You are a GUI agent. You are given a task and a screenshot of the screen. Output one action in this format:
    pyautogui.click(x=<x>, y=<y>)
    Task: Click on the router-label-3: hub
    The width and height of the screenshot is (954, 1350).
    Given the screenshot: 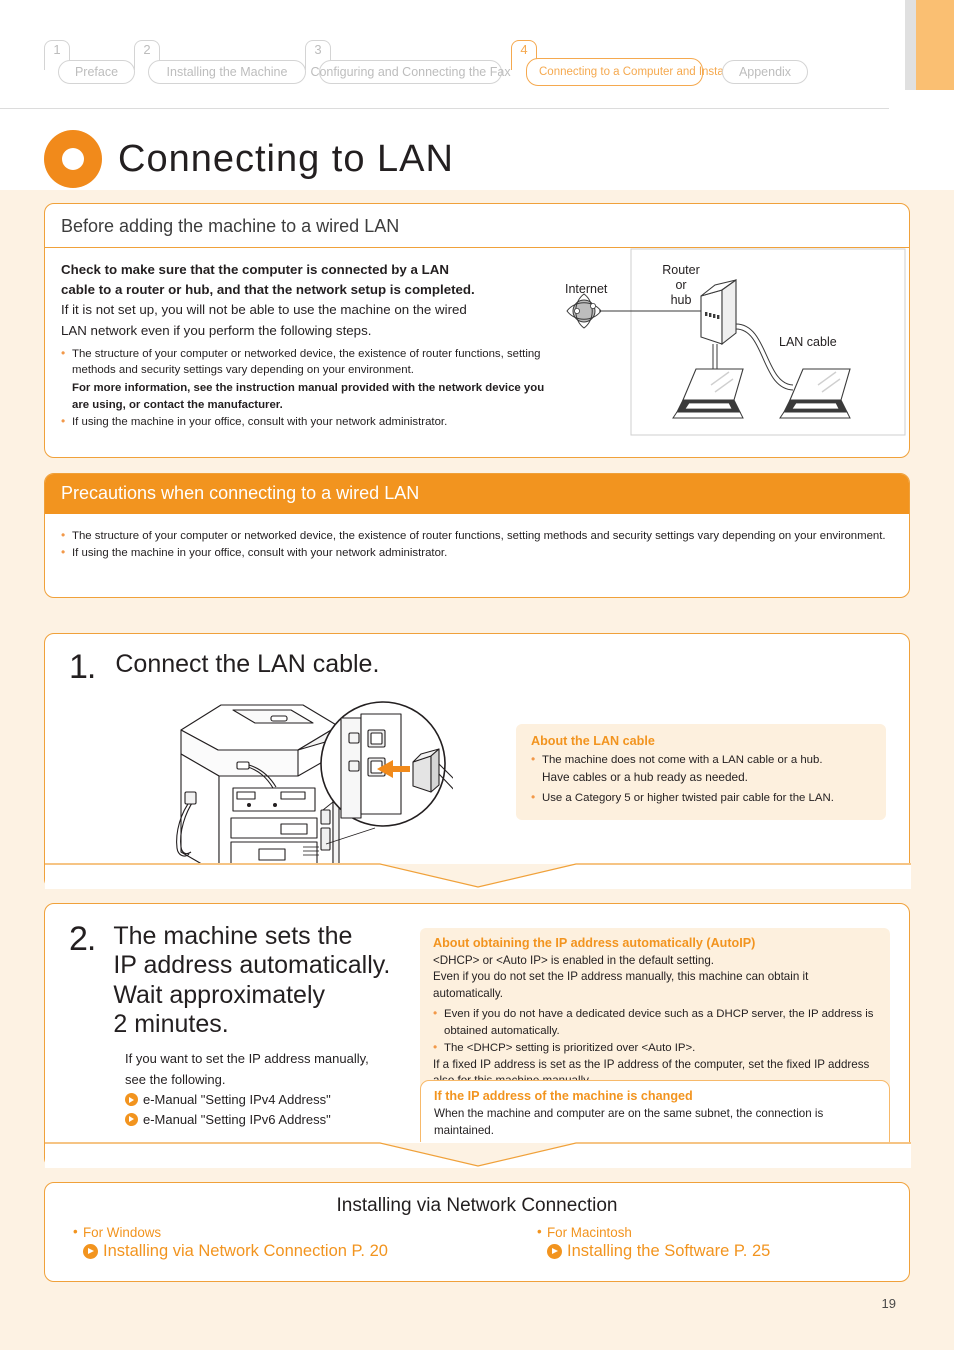 What is the action you would take?
    pyautogui.click(x=681, y=300)
    